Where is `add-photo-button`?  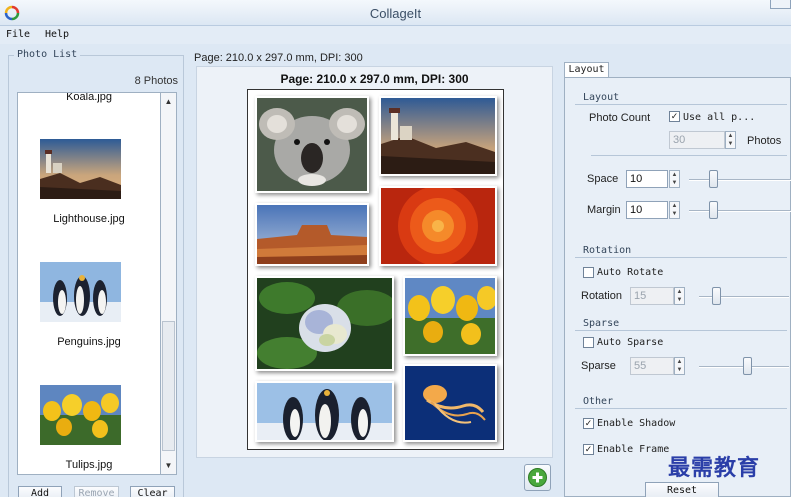 add-photo-button is located at coordinates (537, 477).